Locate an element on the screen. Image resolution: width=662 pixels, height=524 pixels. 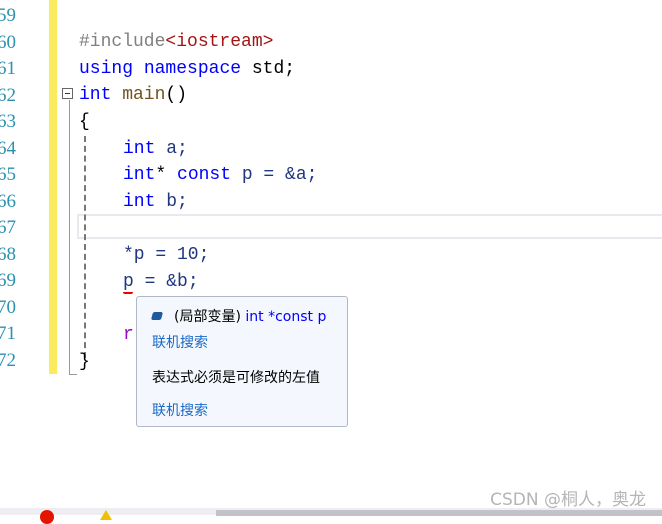
error-squiggle is located at coordinates (128, 291).